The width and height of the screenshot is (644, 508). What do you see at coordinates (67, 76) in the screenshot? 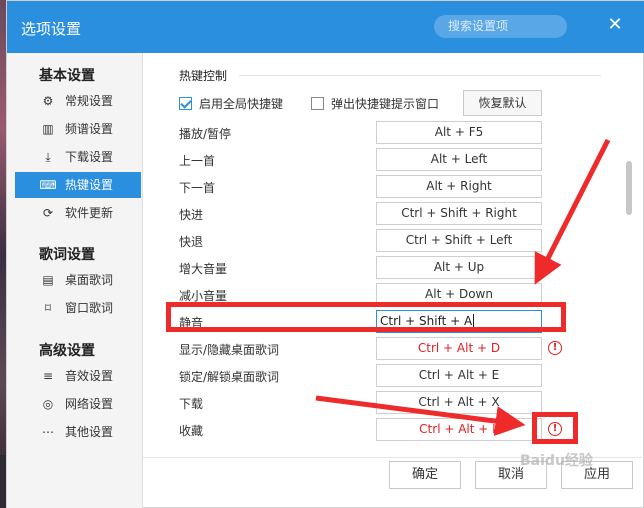
I see `section-basic-settings: 基本设置` at bounding box center [67, 76].